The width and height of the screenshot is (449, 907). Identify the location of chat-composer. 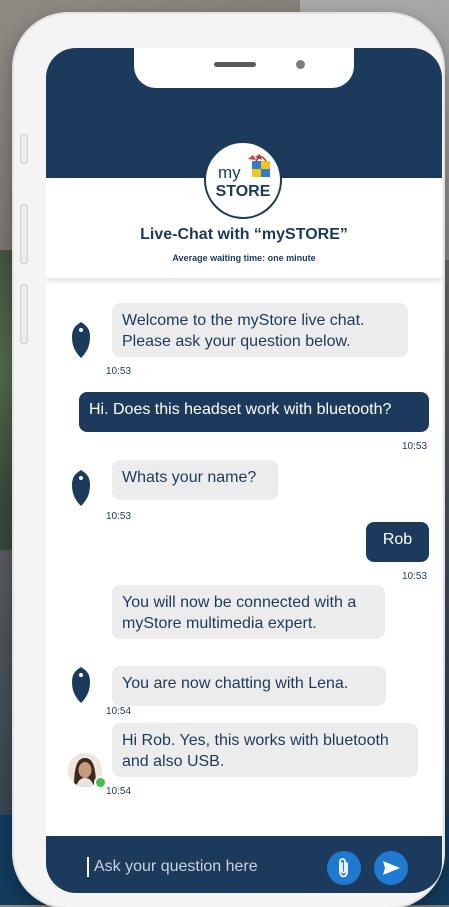
(244, 864).